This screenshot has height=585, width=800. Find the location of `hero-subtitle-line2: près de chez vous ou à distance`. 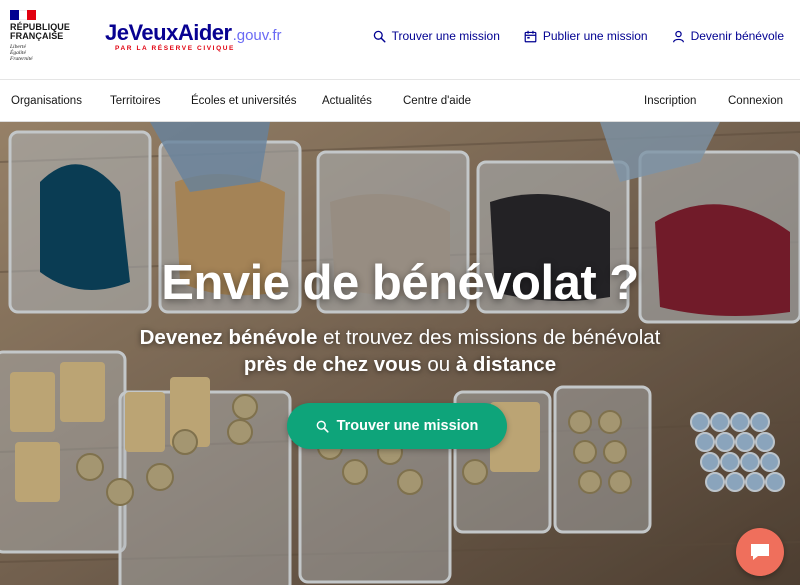

hero-subtitle-line2: près de chez vous ou à distance is located at coordinates (400, 365).